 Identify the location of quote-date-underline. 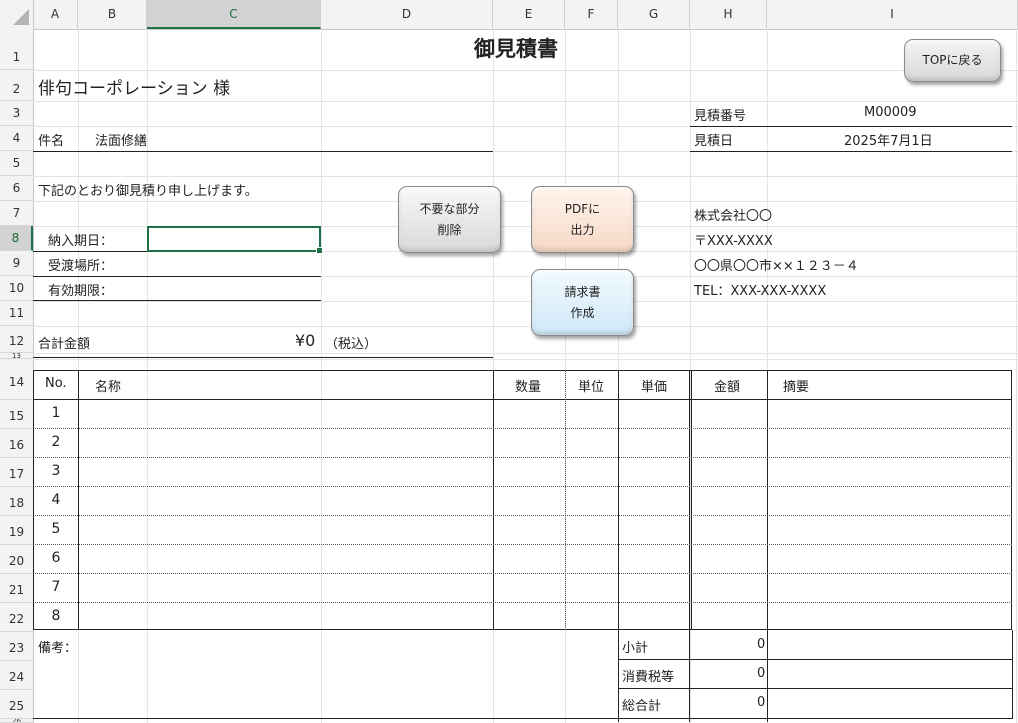
(851, 151).